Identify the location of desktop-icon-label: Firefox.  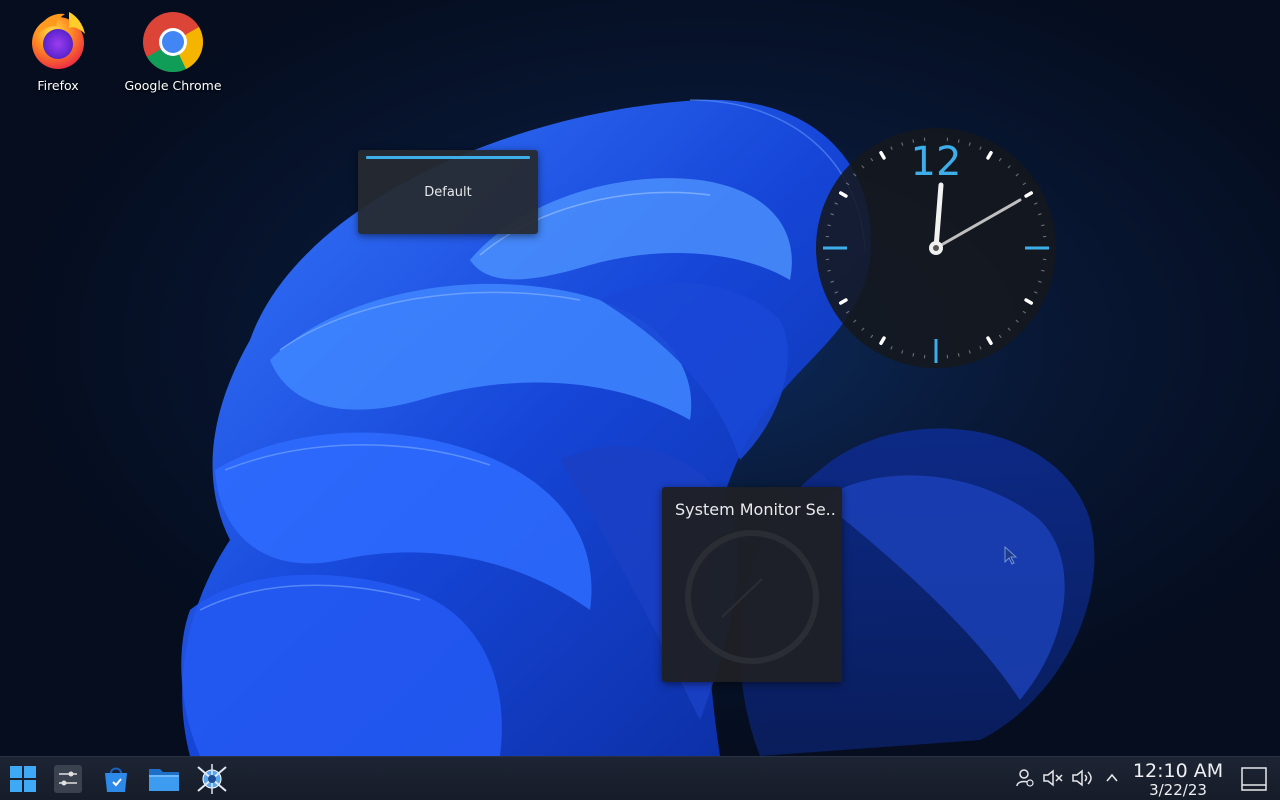
(58, 85).